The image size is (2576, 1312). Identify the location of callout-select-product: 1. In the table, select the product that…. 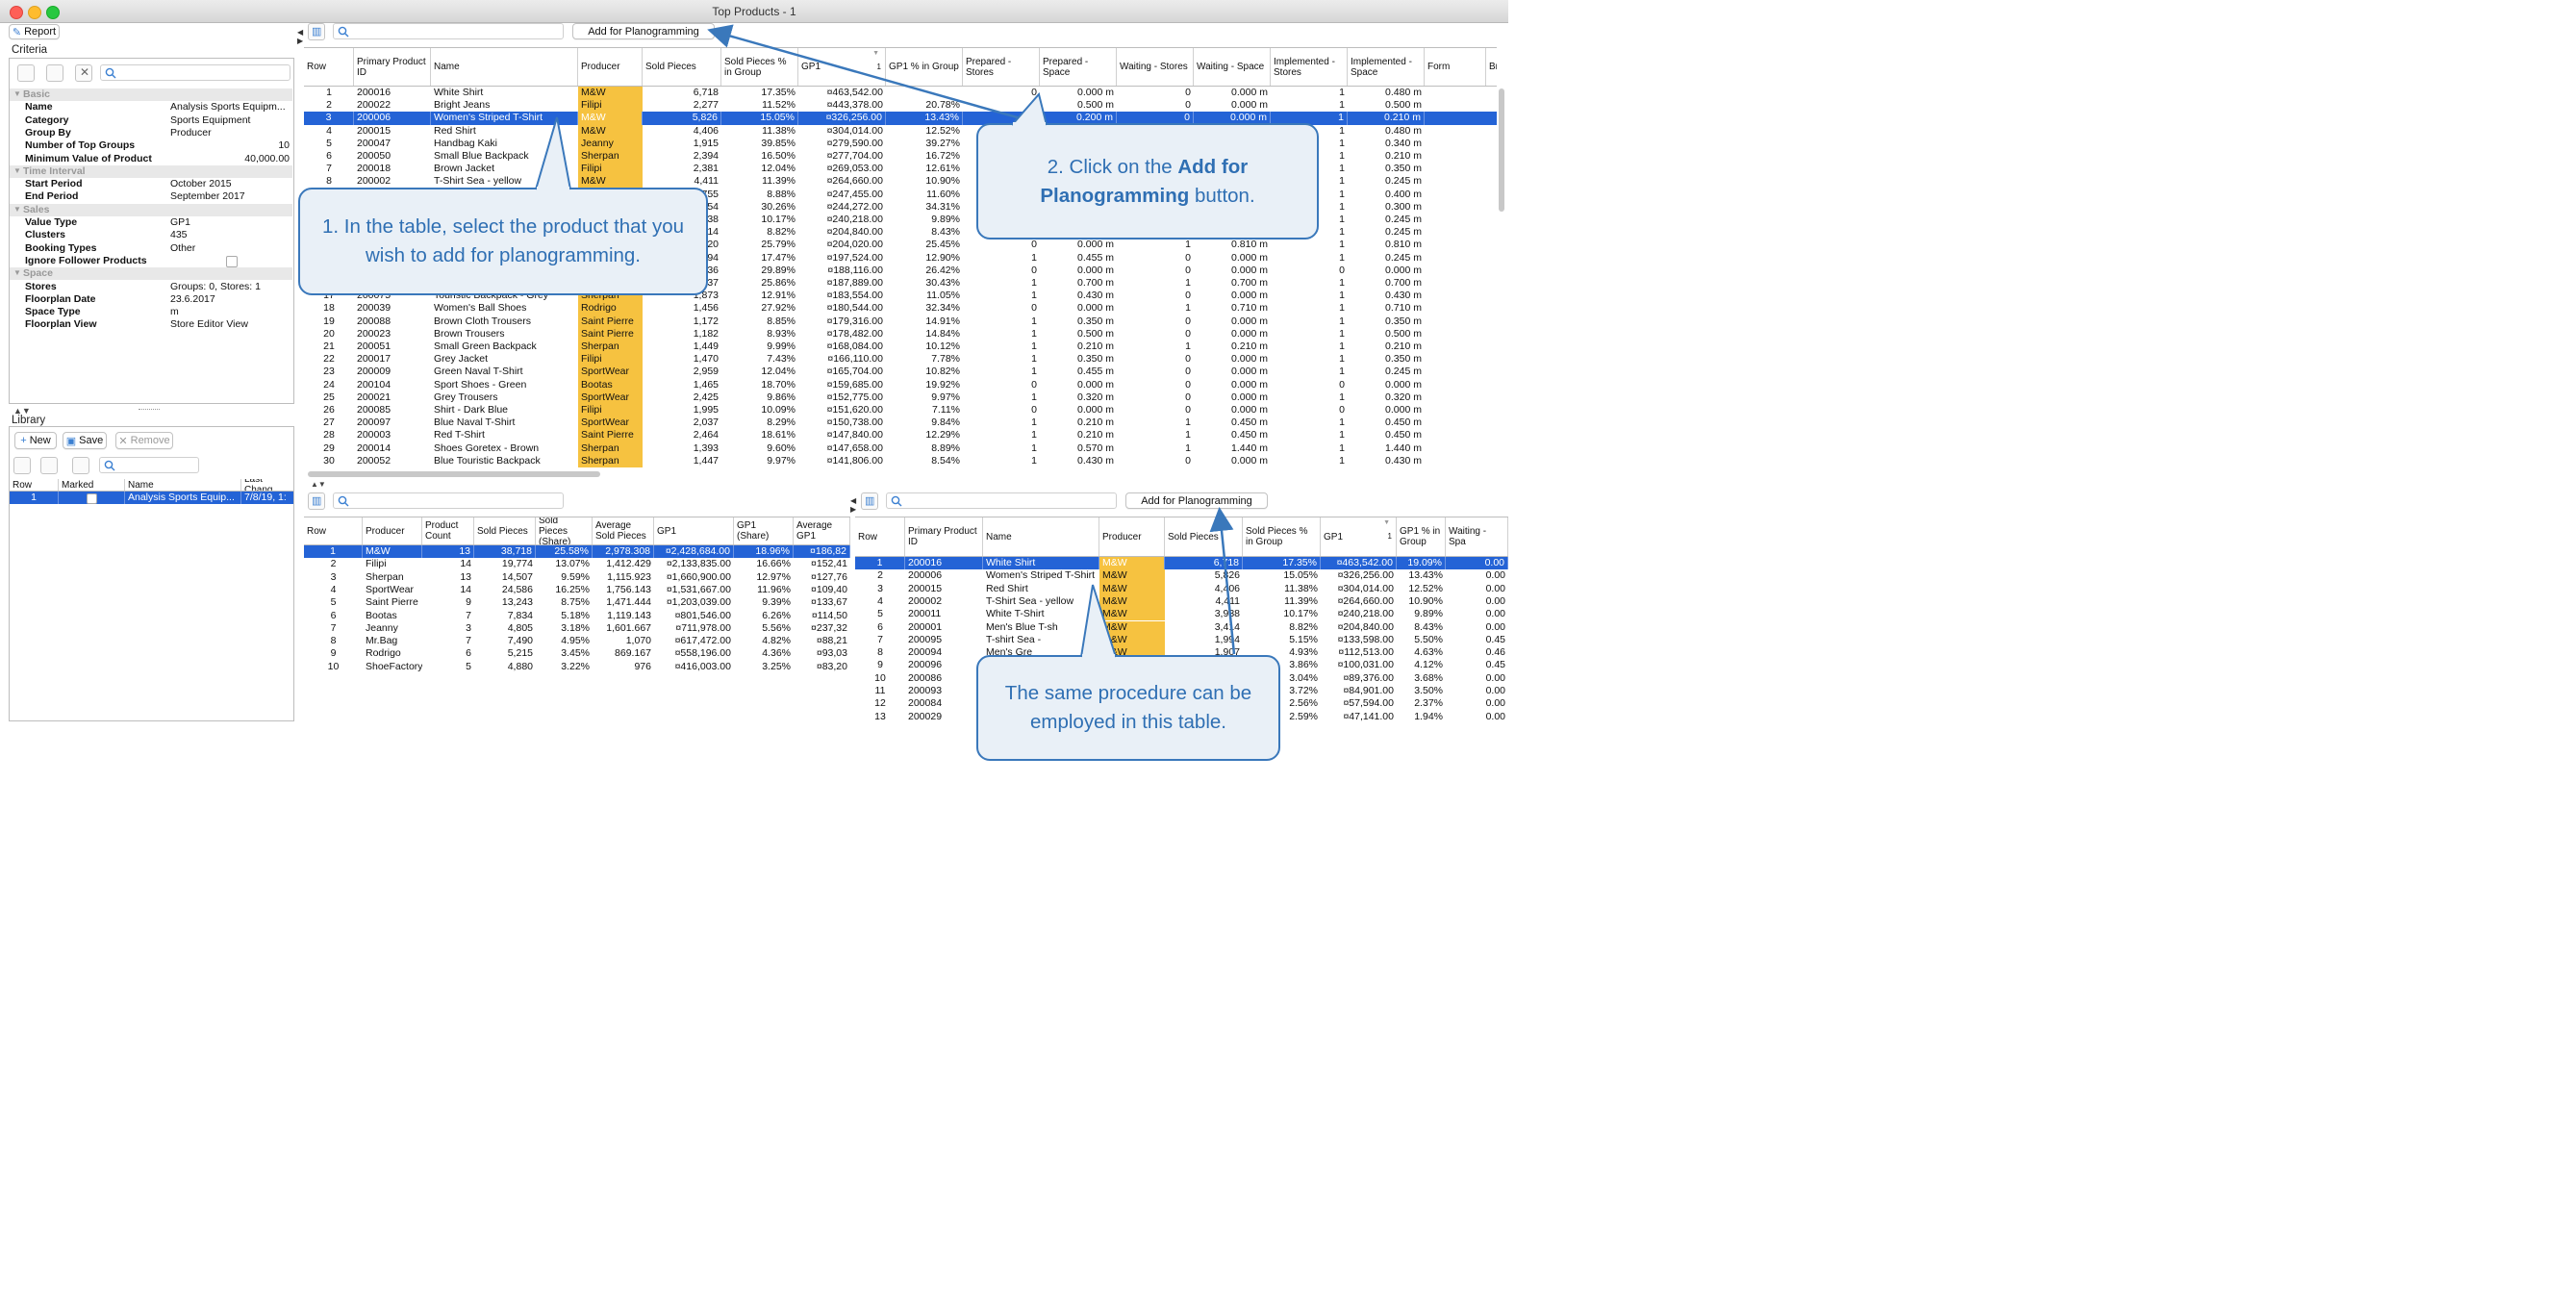
(503, 241).